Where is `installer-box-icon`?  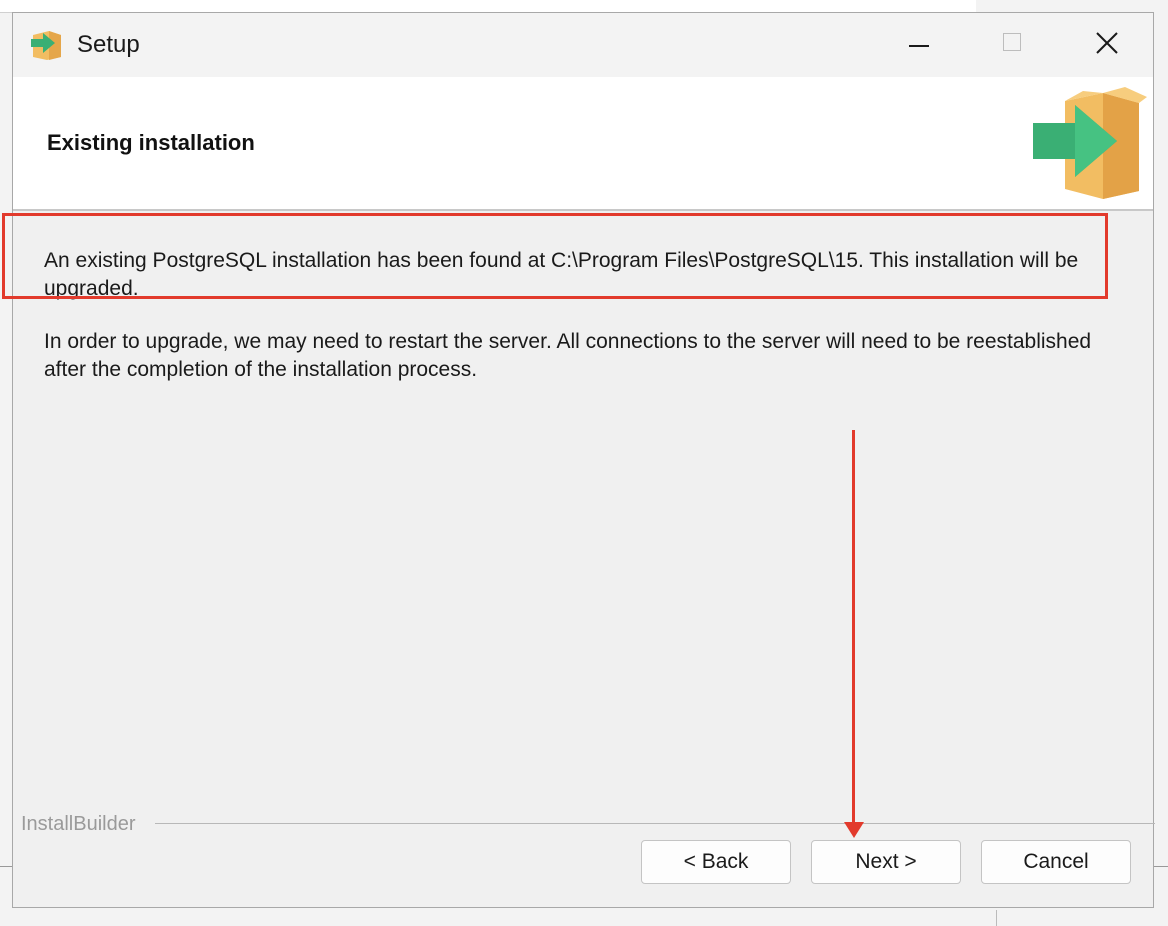 installer-box-icon is located at coordinates (47, 44).